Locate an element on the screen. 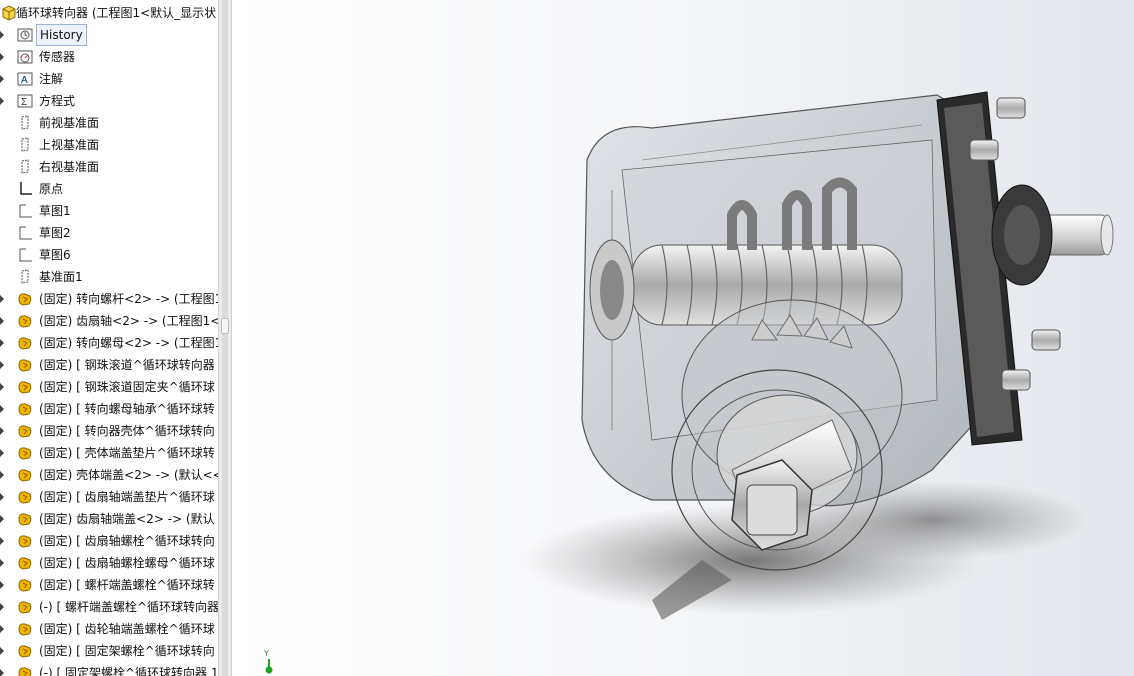 This screenshot has height=676, width=1134. triad-y-label: Y is located at coordinates (266, 653).